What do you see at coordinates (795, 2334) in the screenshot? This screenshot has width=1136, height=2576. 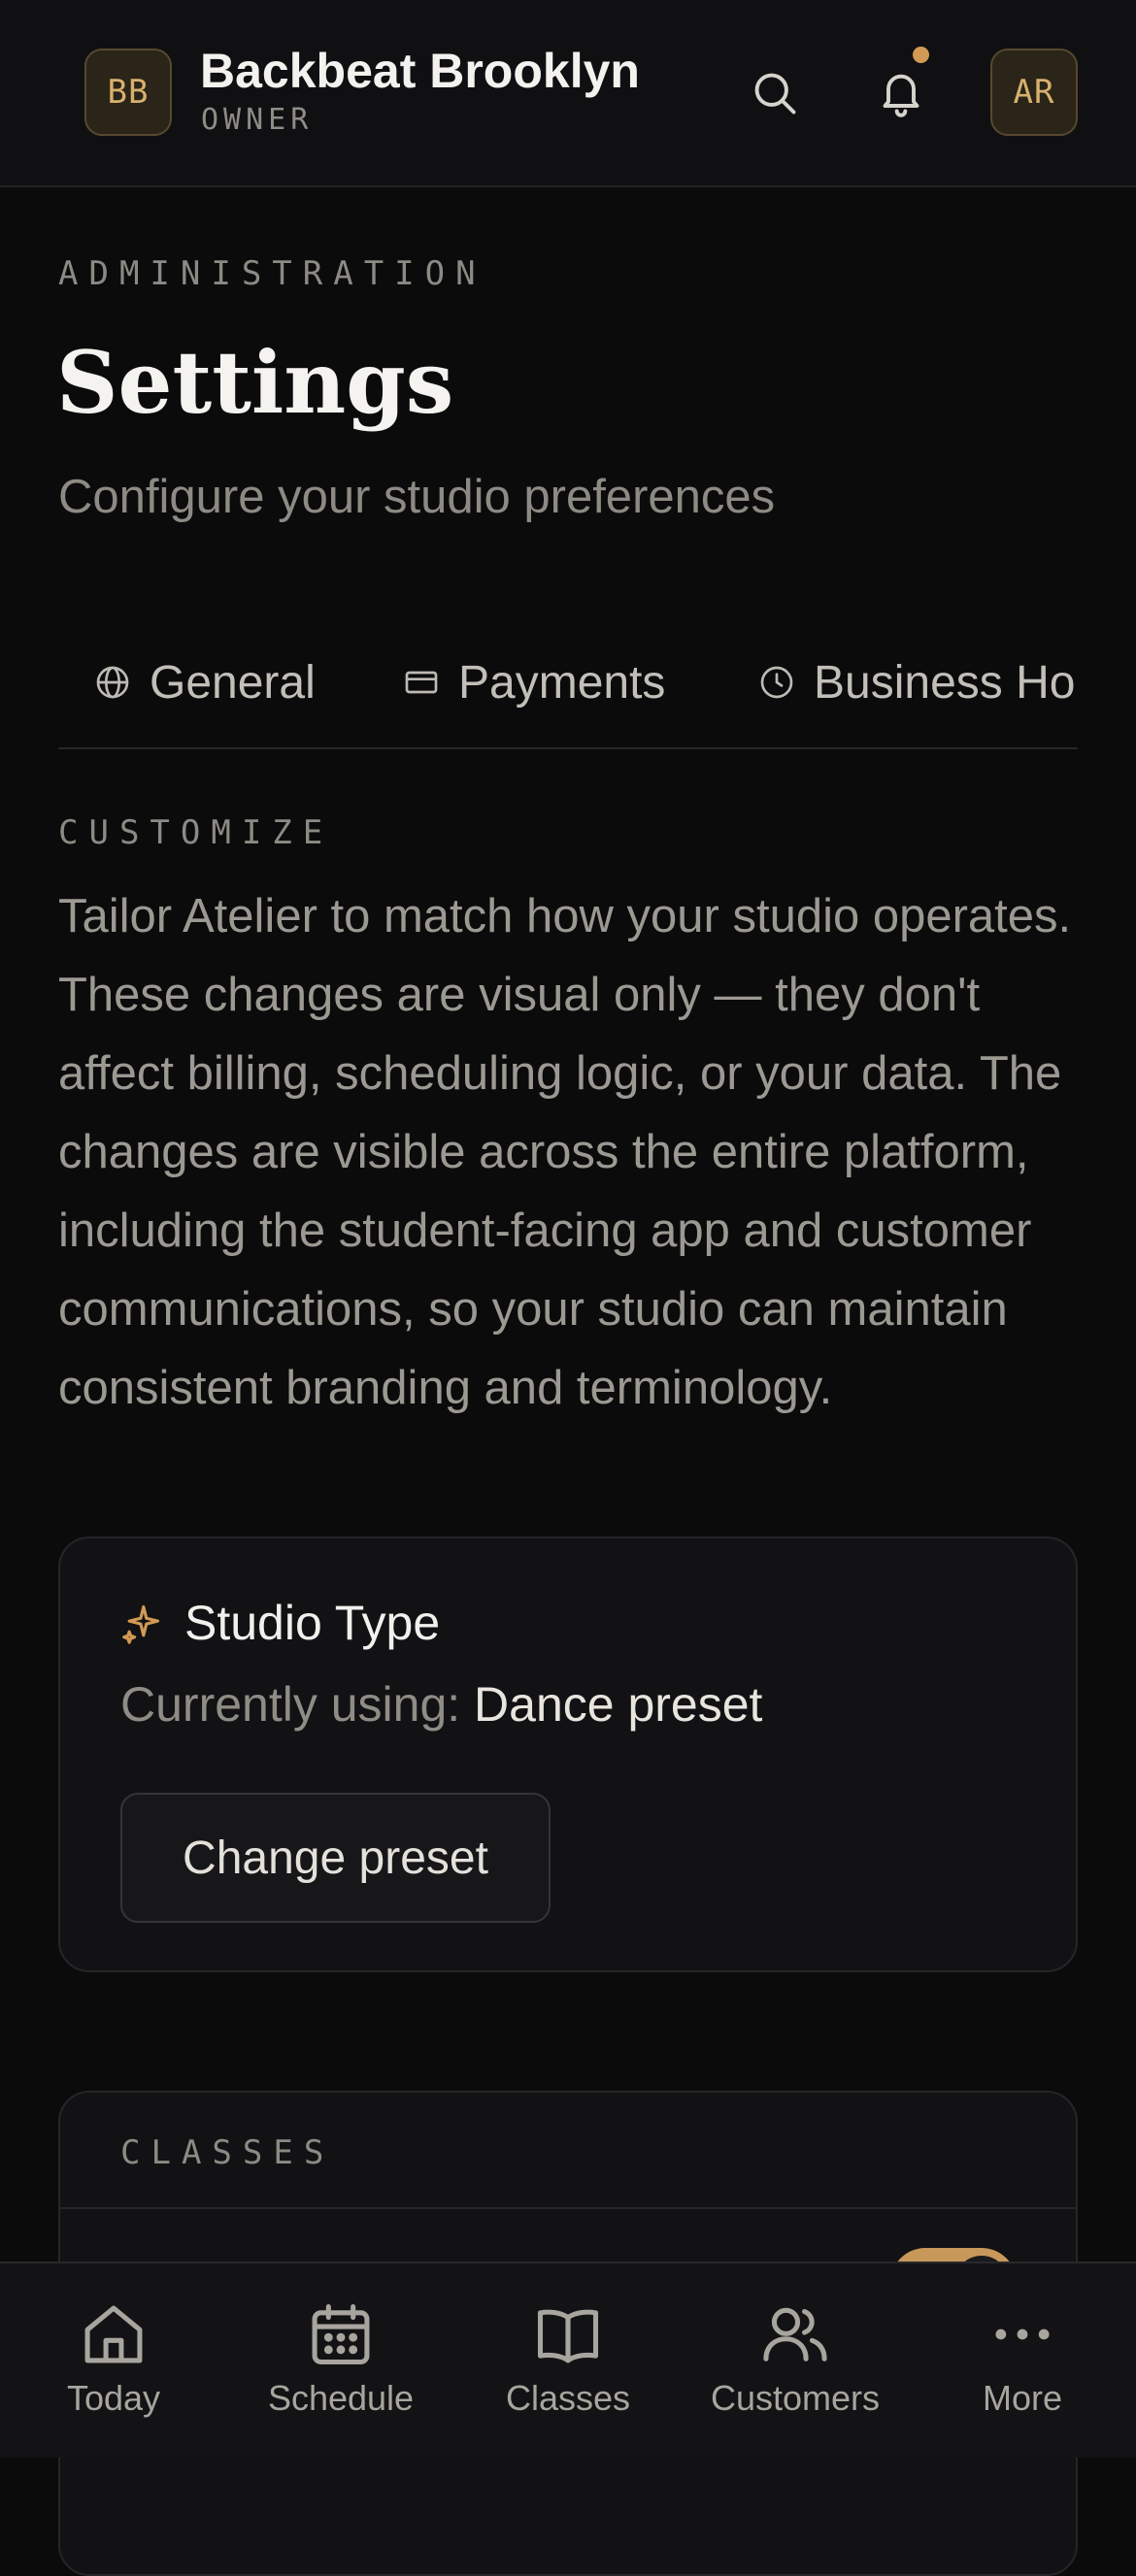 I see `users-icon` at bounding box center [795, 2334].